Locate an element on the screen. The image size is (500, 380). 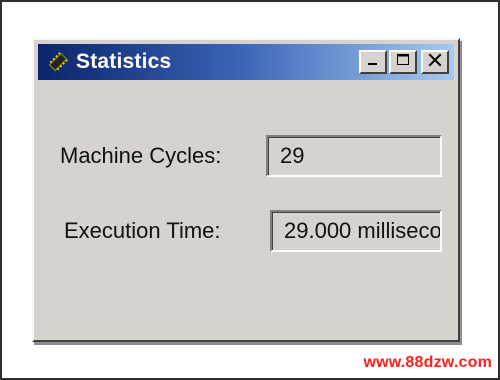
minimize-button is located at coordinates (373, 62).